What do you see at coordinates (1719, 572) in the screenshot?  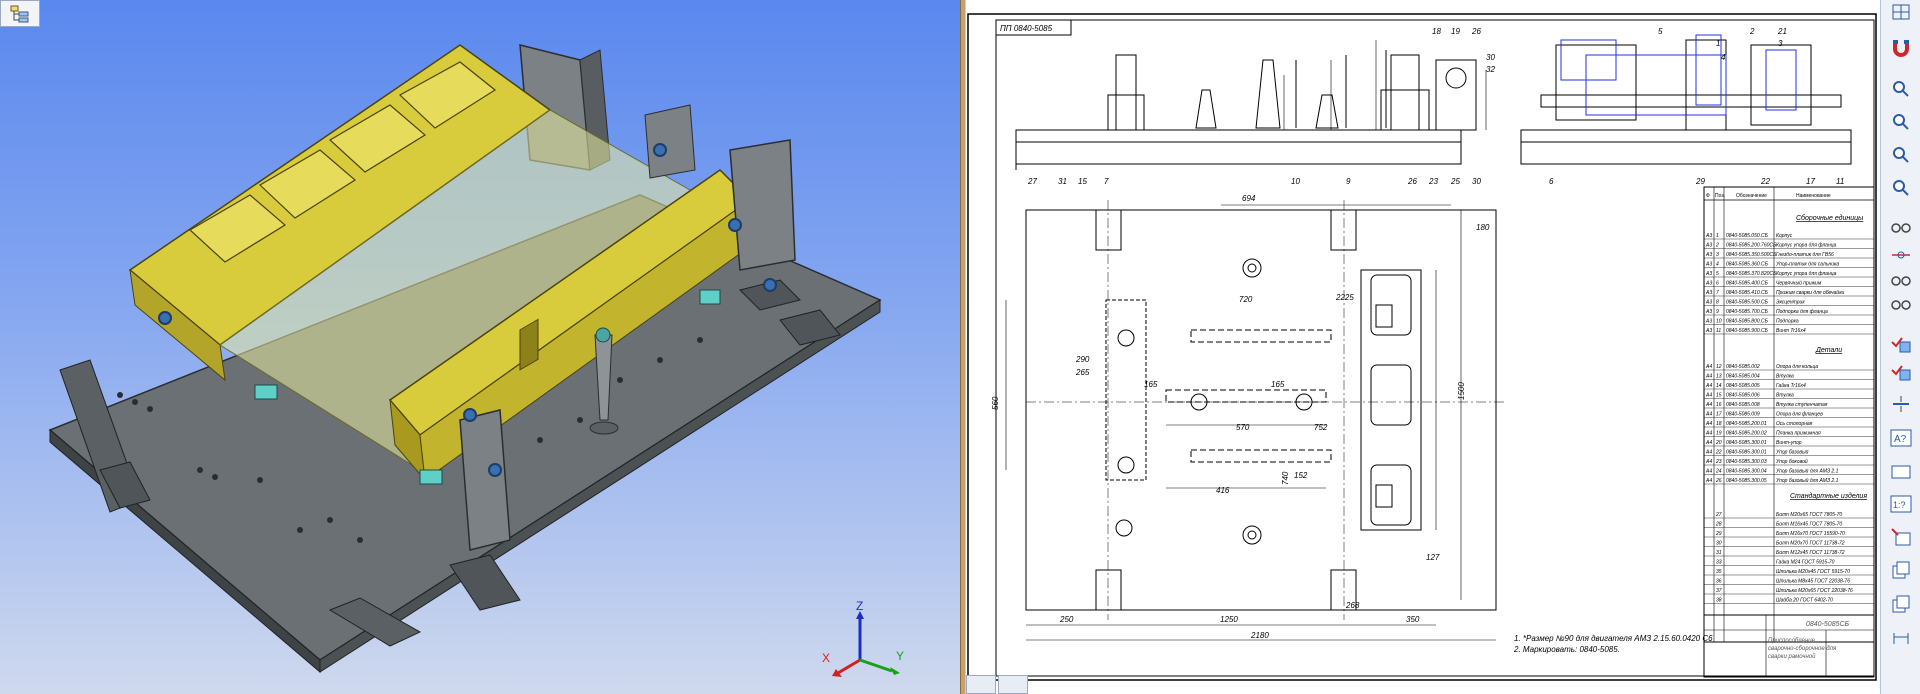 I see `spec-cell: 35` at bounding box center [1719, 572].